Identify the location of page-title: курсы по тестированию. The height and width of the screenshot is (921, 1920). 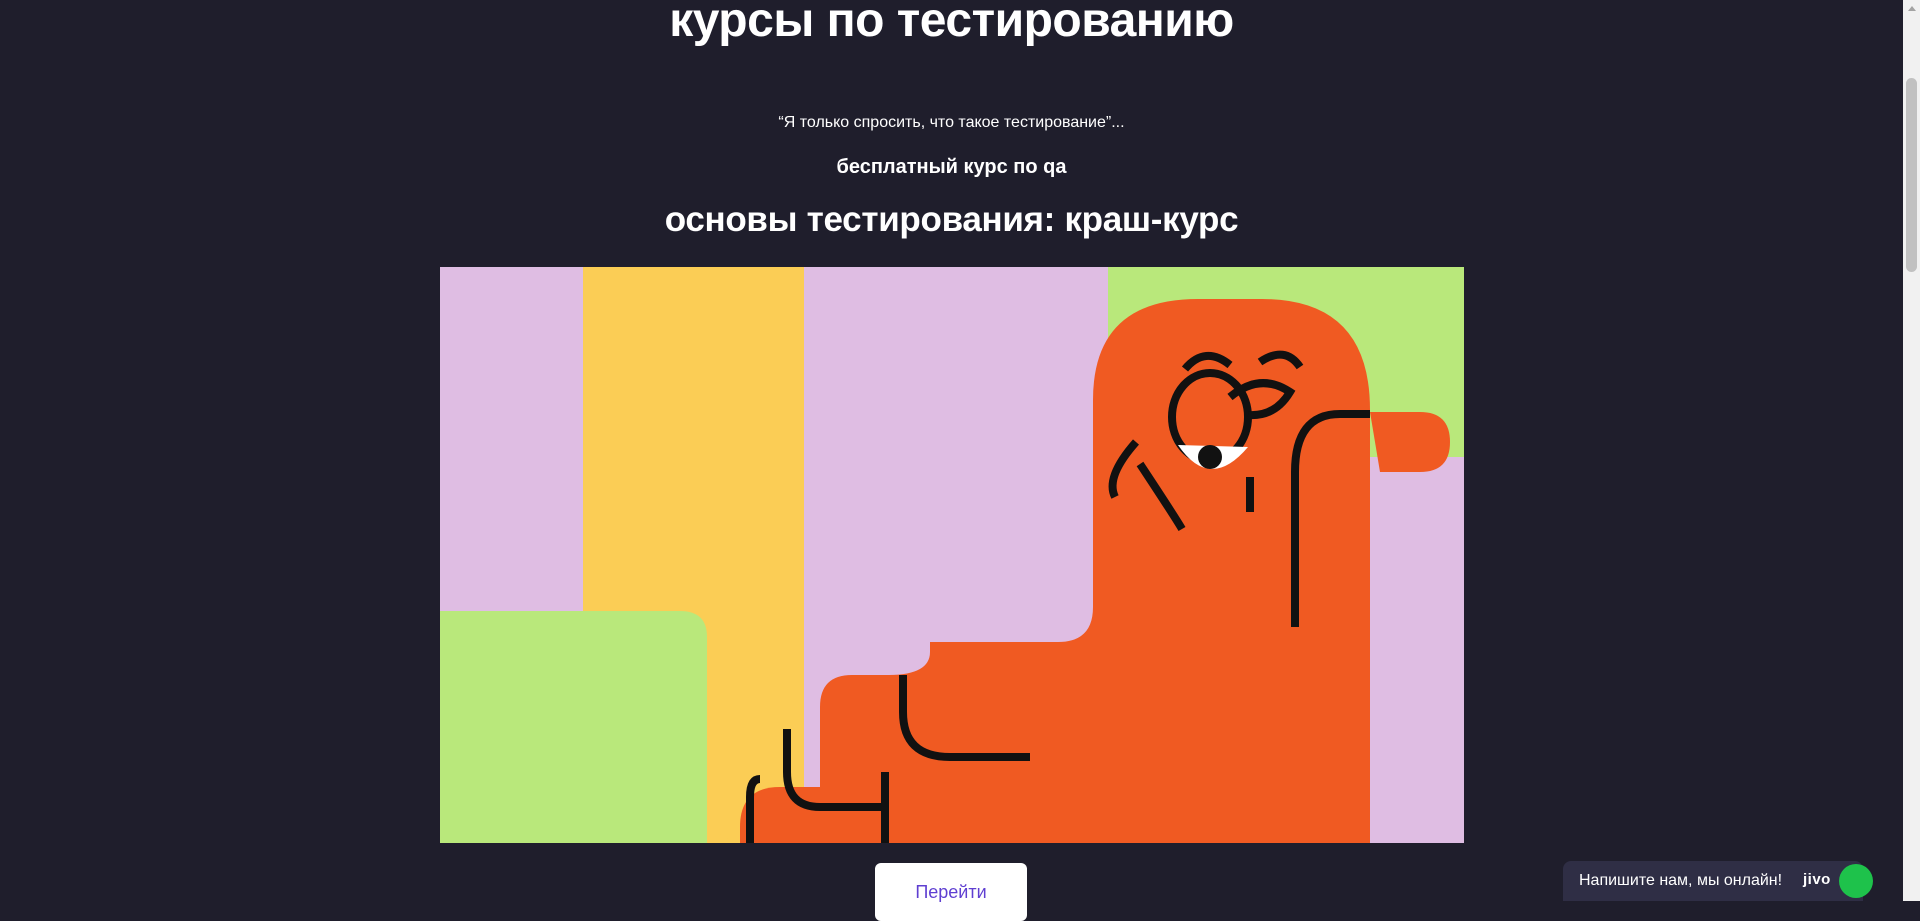
(951, 23).